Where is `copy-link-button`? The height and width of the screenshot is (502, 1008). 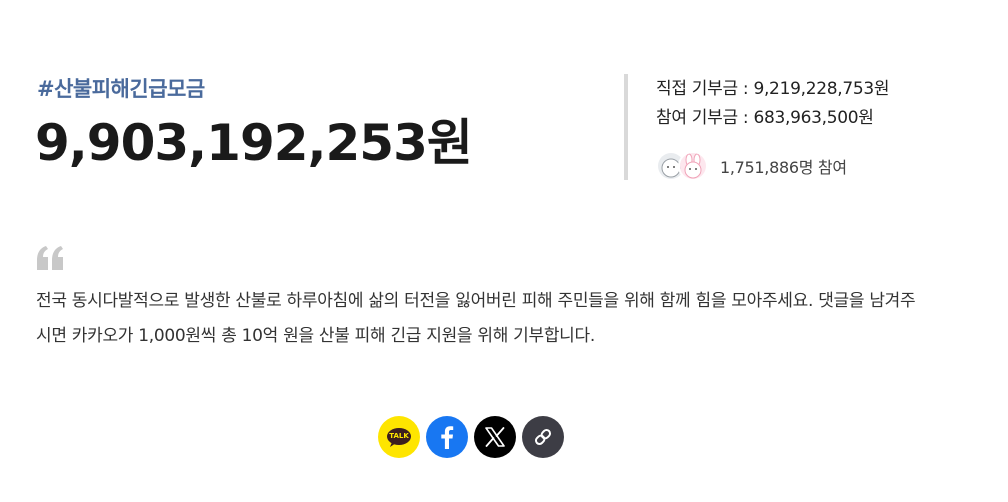 copy-link-button is located at coordinates (543, 437).